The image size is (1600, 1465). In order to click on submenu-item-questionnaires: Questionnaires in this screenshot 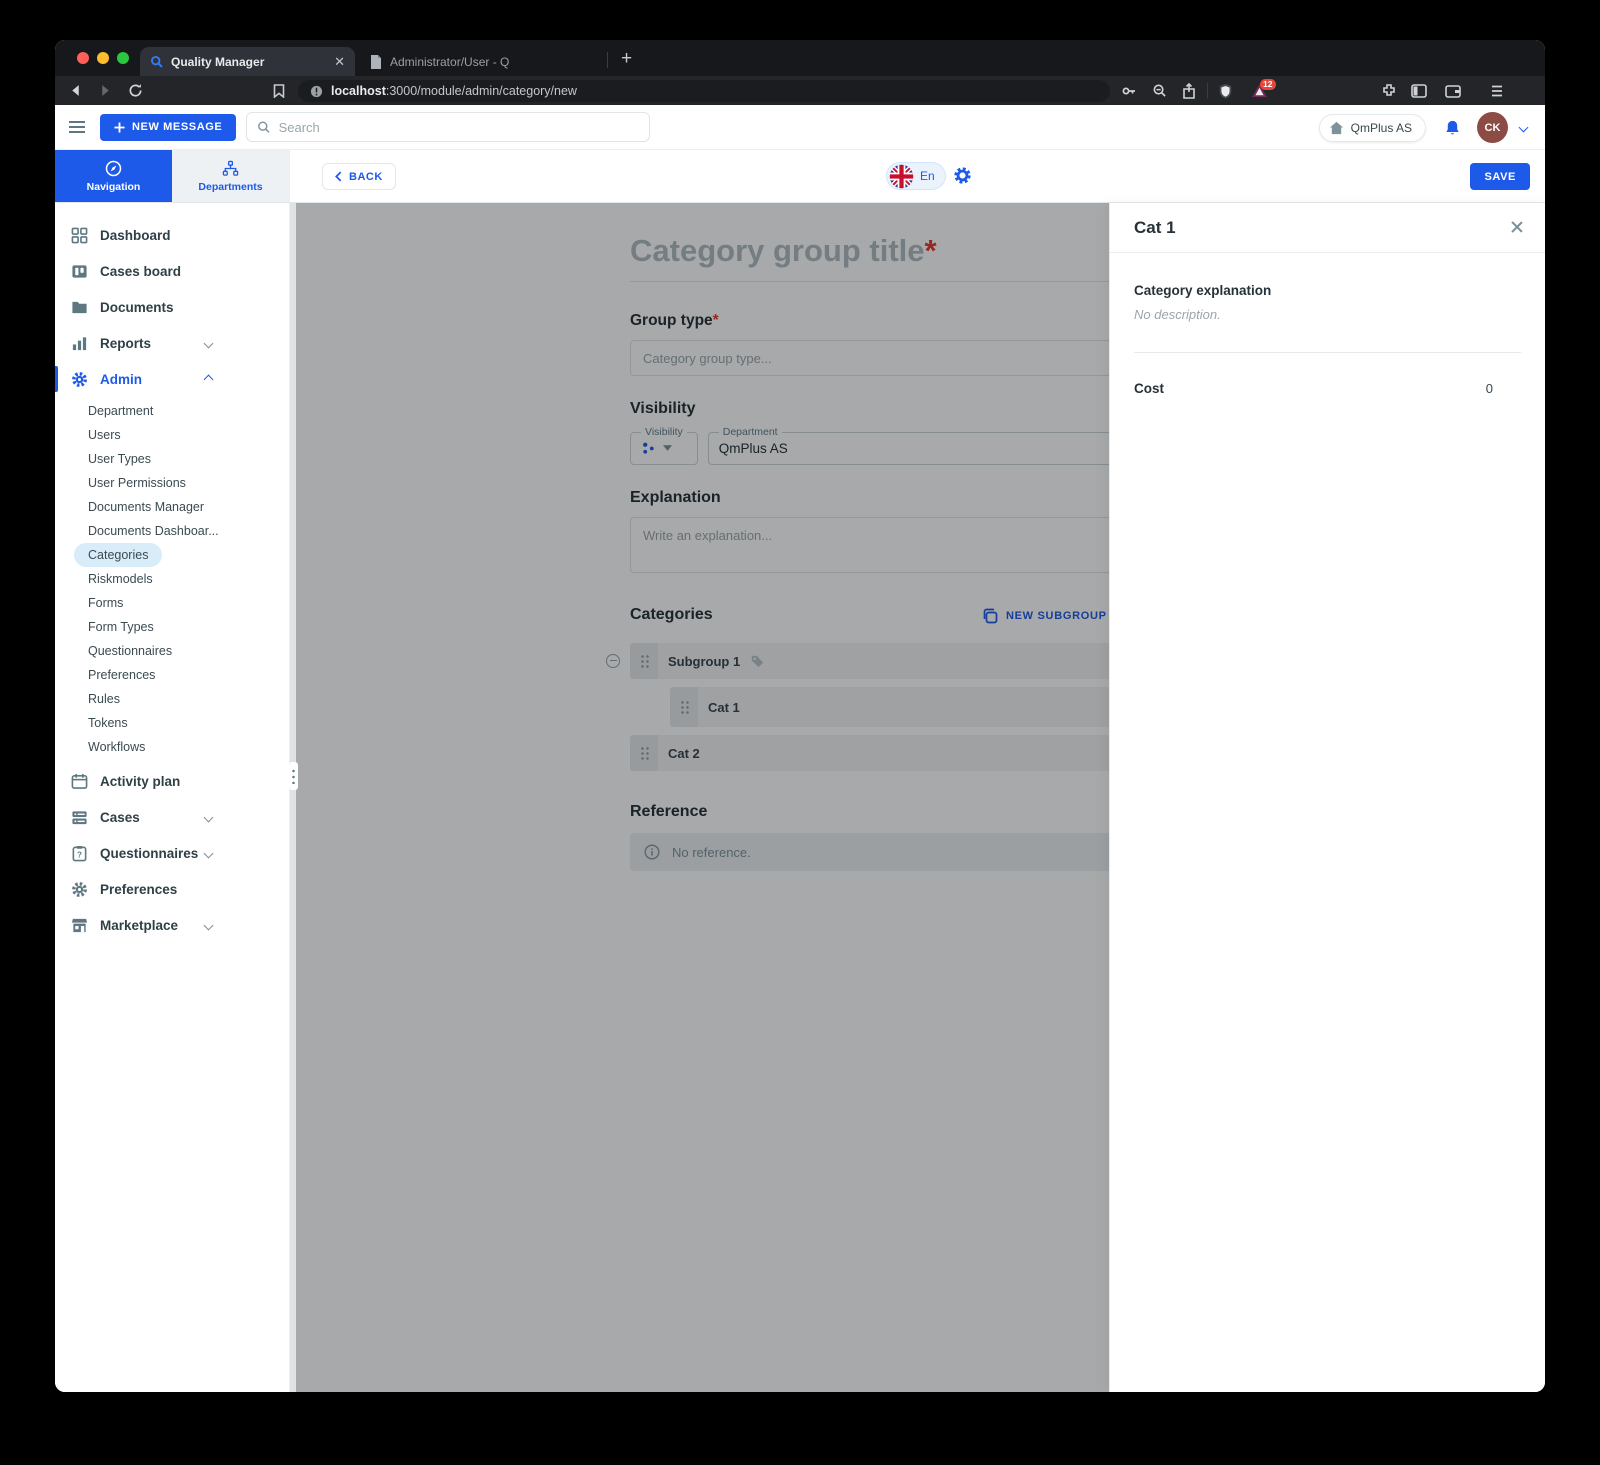, I will do `click(130, 651)`.